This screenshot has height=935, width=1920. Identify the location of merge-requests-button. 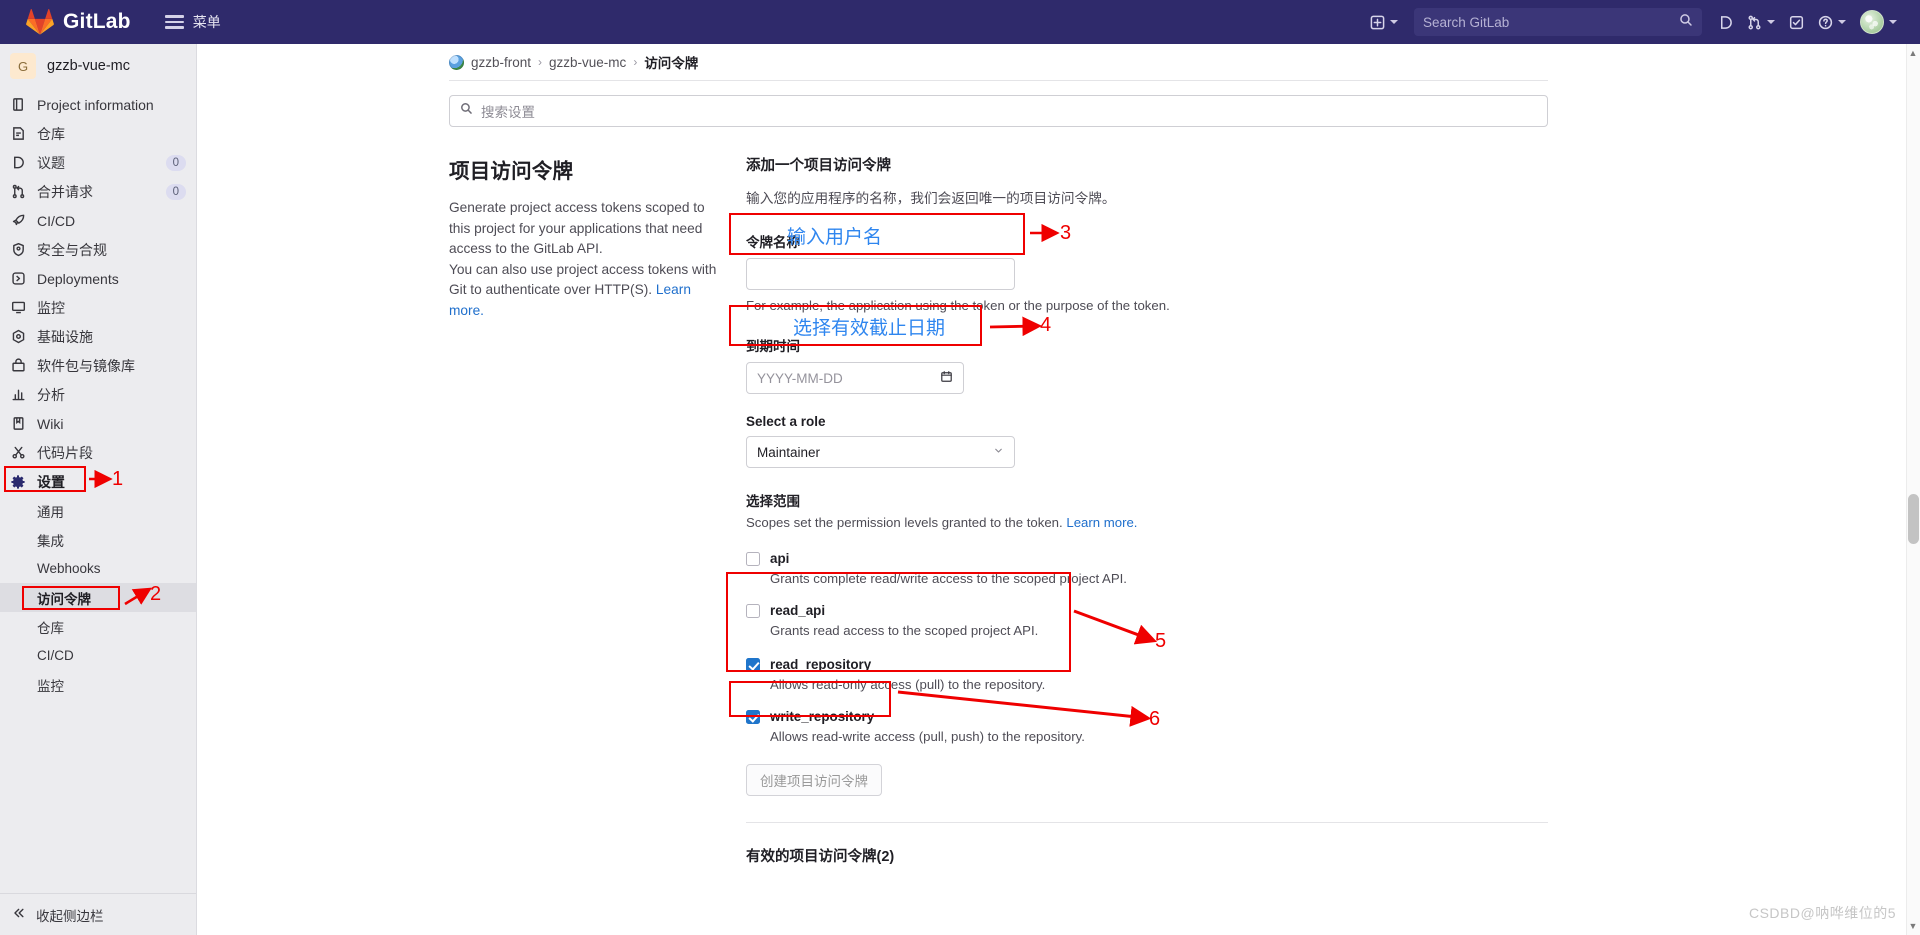
(1761, 22).